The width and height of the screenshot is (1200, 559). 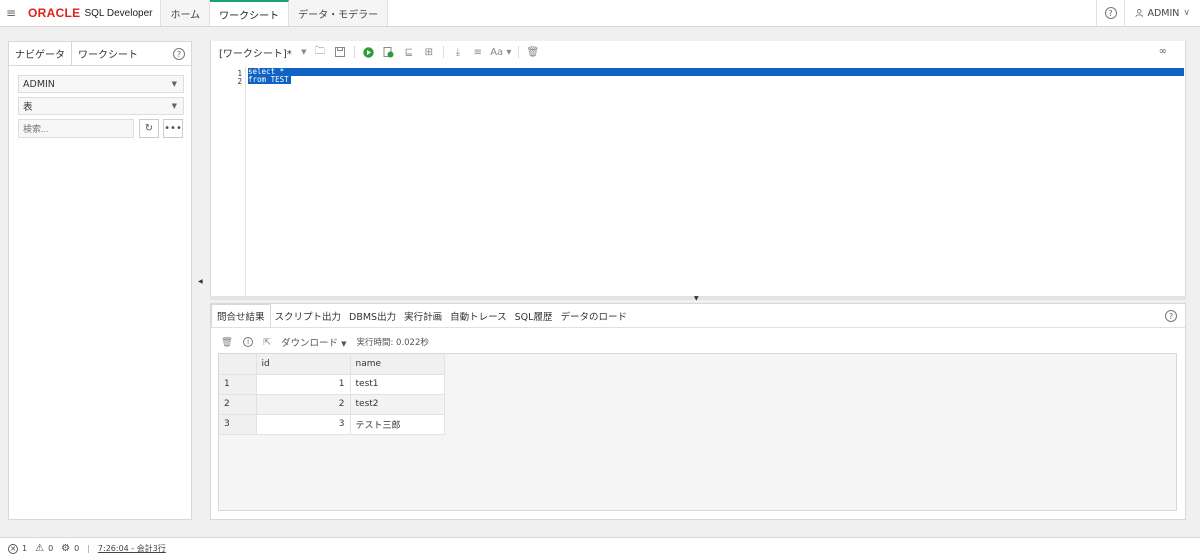 I want to click on download-dropdown: ダウンロード ▼, so click(x=313, y=342).